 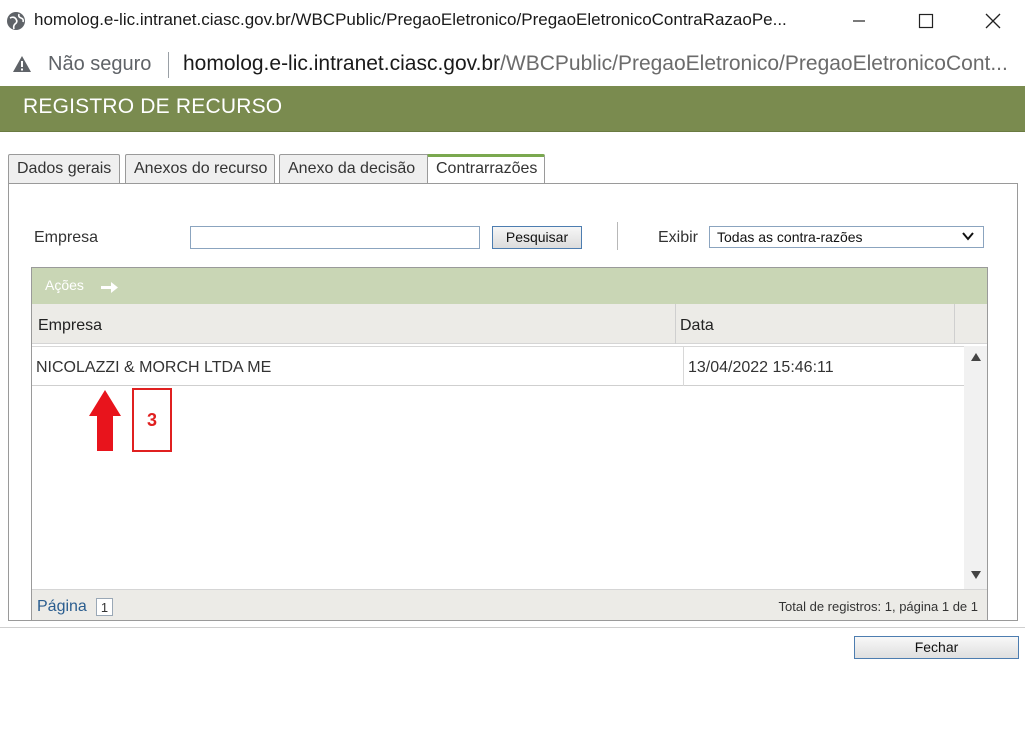 I want to click on close-icon, so click(x=993, y=21).